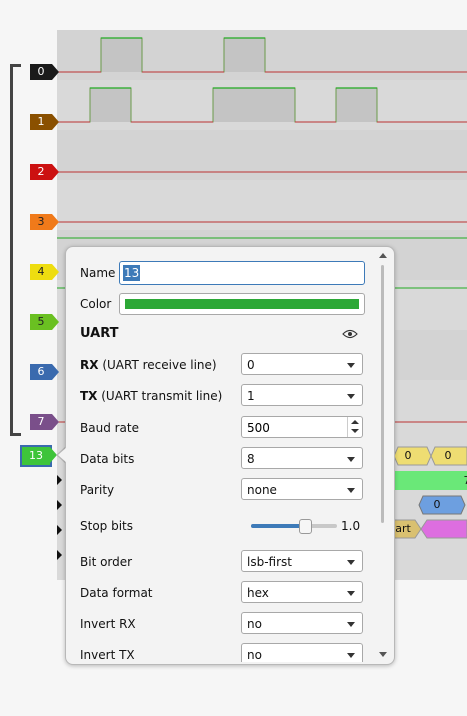  Describe the element at coordinates (41, 121) in the screenshot. I see `channel-label-text: 1` at that location.